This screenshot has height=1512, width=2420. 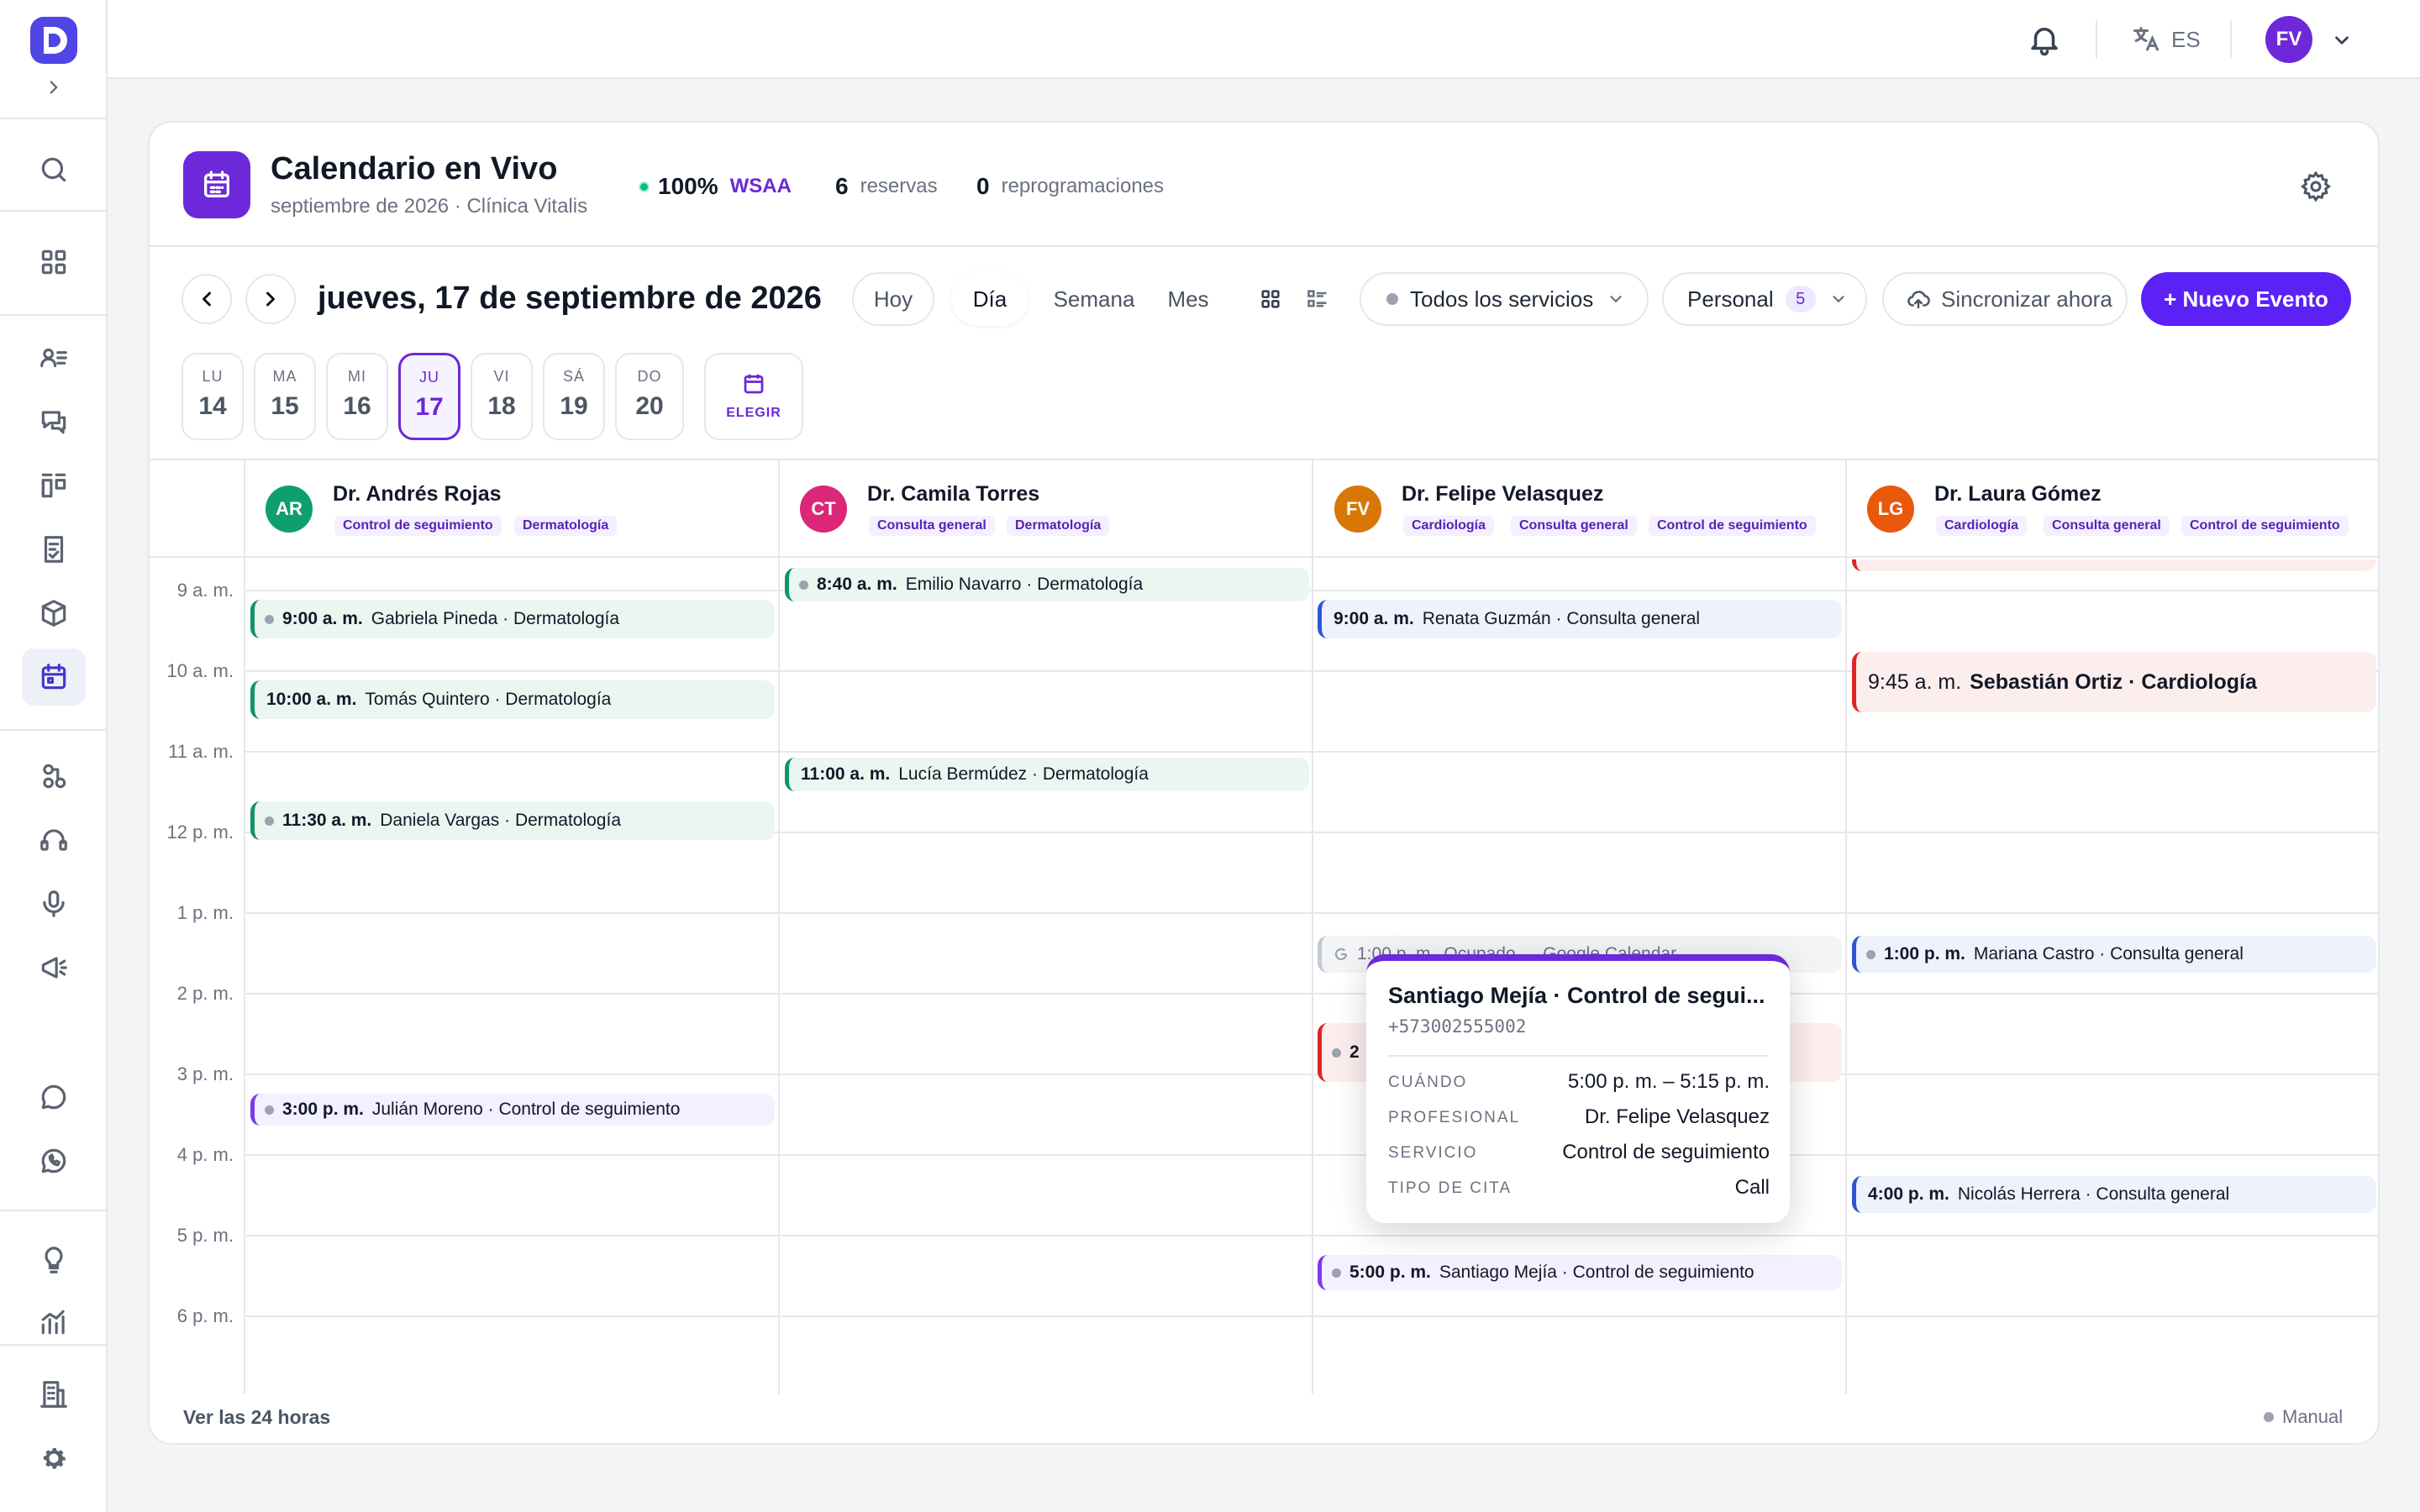 What do you see at coordinates (311, 699) in the screenshot?
I see `event-time: 10:00 a. m.` at bounding box center [311, 699].